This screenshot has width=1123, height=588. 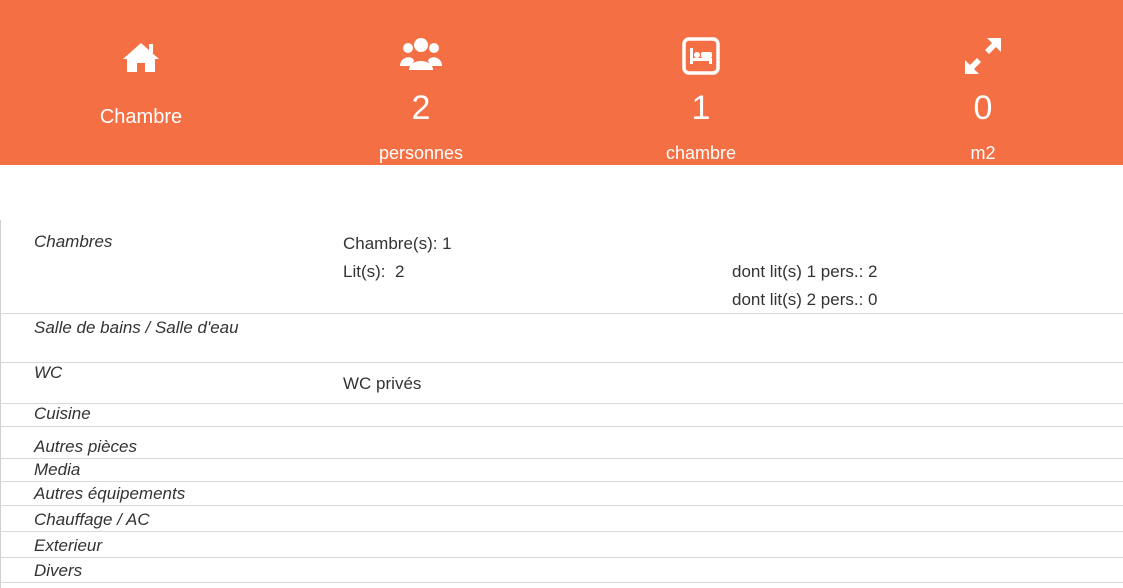 I want to click on bed-icon, so click(x=701, y=56).